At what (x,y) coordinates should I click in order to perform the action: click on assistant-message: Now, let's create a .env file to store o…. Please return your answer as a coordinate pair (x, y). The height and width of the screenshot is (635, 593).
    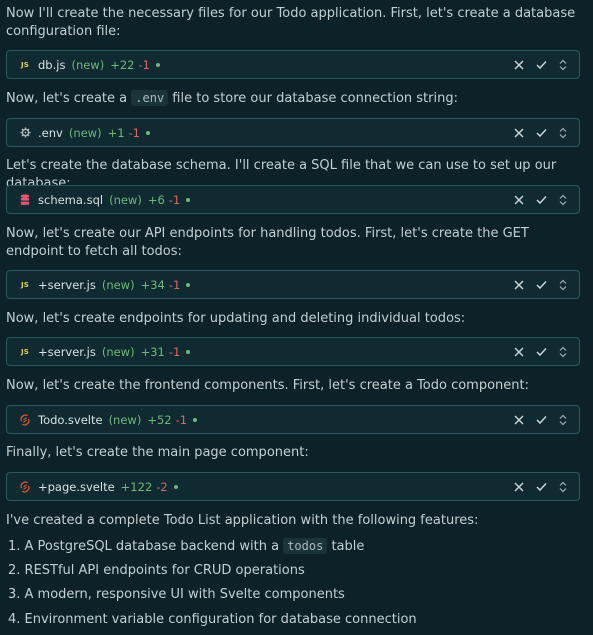
    Looking at the image, I should click on (232, 98).